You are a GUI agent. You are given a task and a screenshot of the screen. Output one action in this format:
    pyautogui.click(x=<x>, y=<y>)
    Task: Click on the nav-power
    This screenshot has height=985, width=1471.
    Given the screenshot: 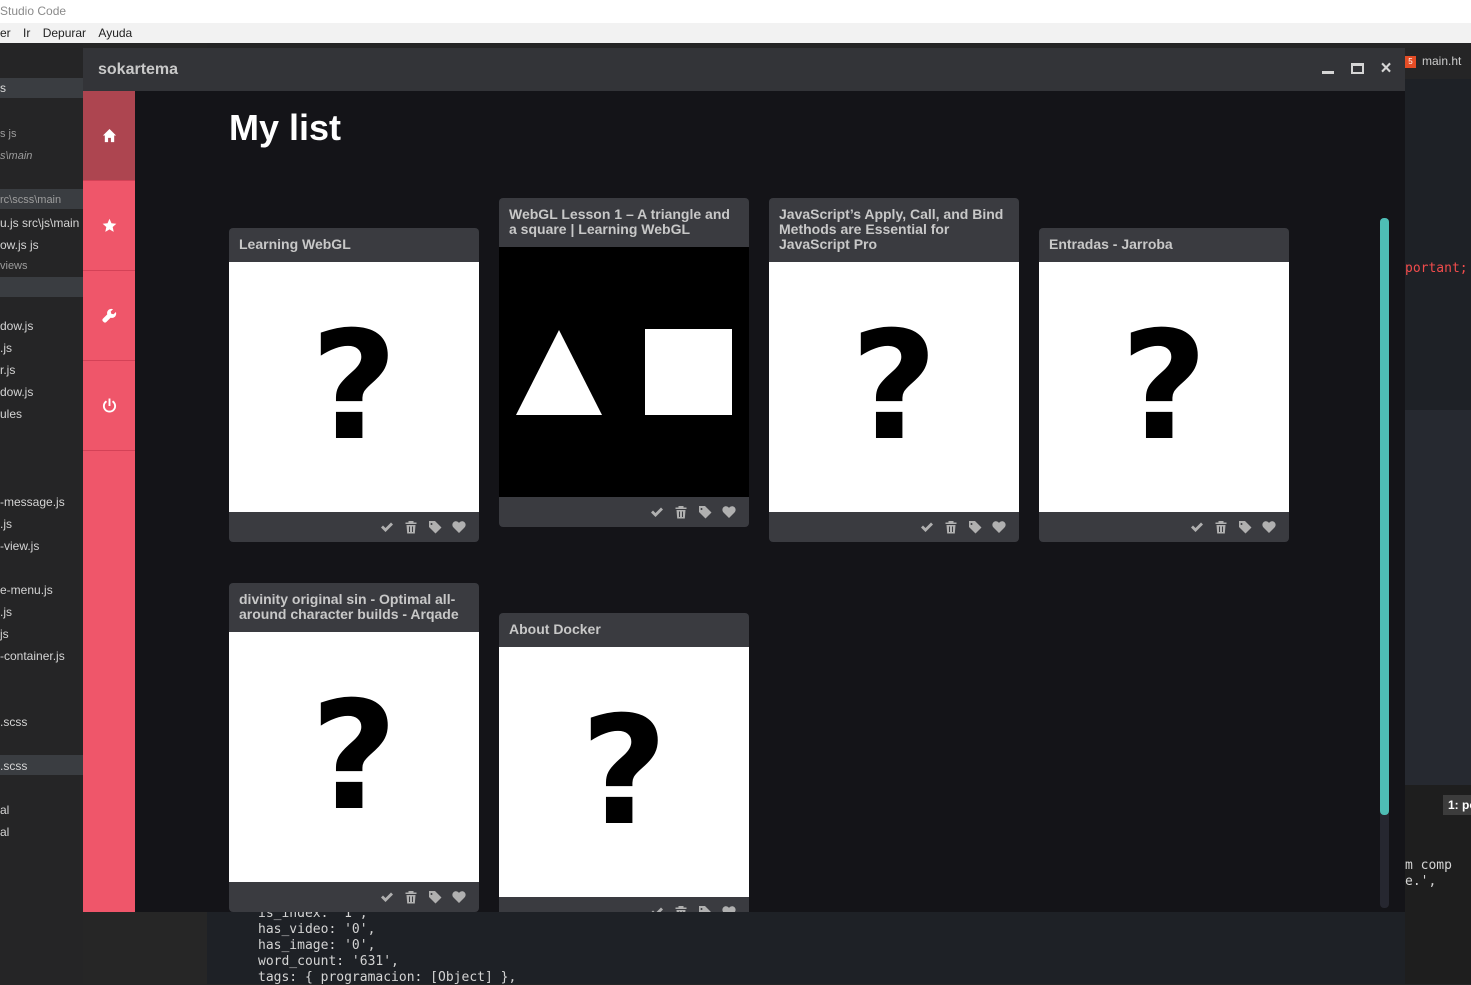 What is the action you would take?
    pyautogui.click(x=109, y=406)
    